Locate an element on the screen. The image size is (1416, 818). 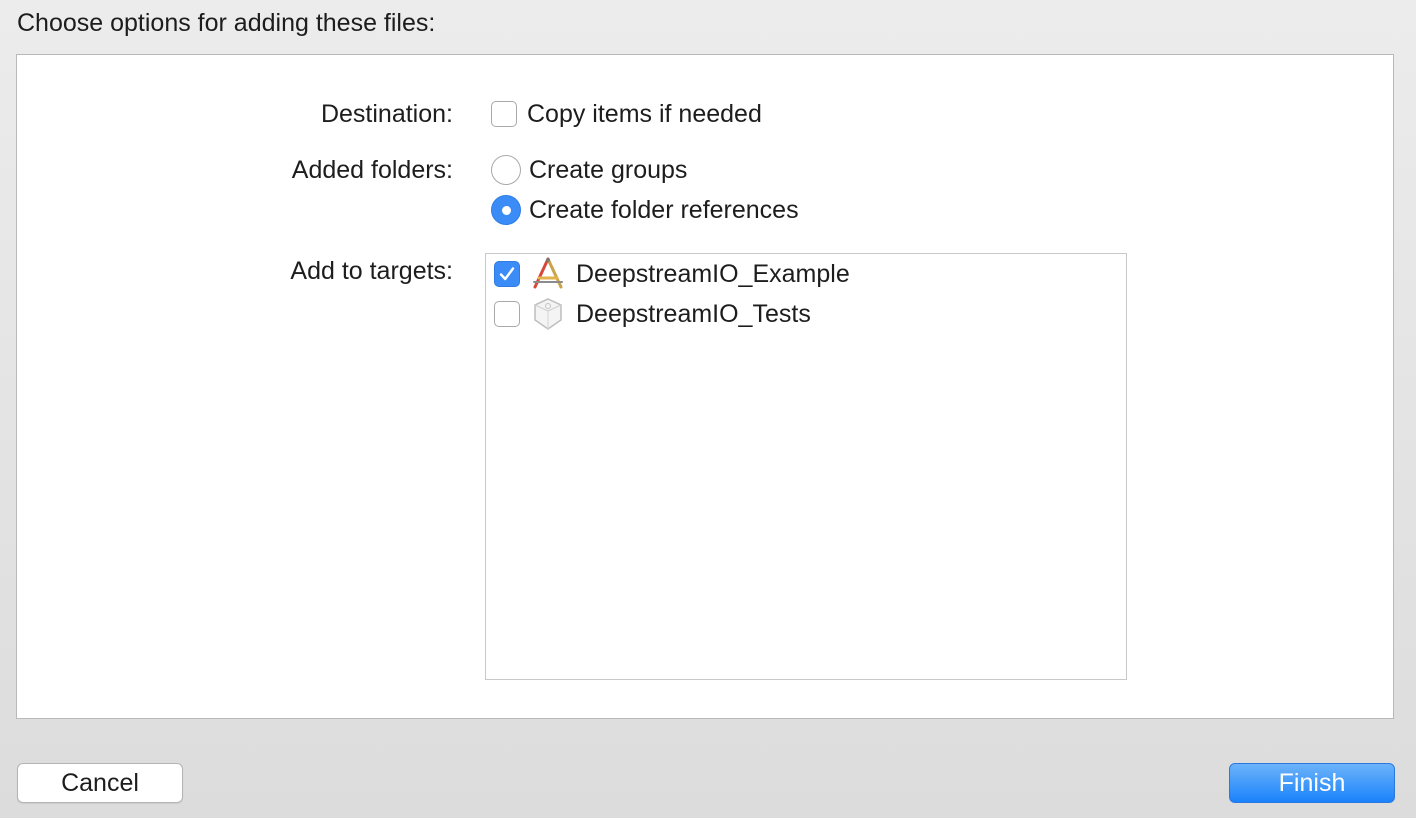
target-tests-name: DeepstreamIO_Tests is located at coordinates (693, 313).